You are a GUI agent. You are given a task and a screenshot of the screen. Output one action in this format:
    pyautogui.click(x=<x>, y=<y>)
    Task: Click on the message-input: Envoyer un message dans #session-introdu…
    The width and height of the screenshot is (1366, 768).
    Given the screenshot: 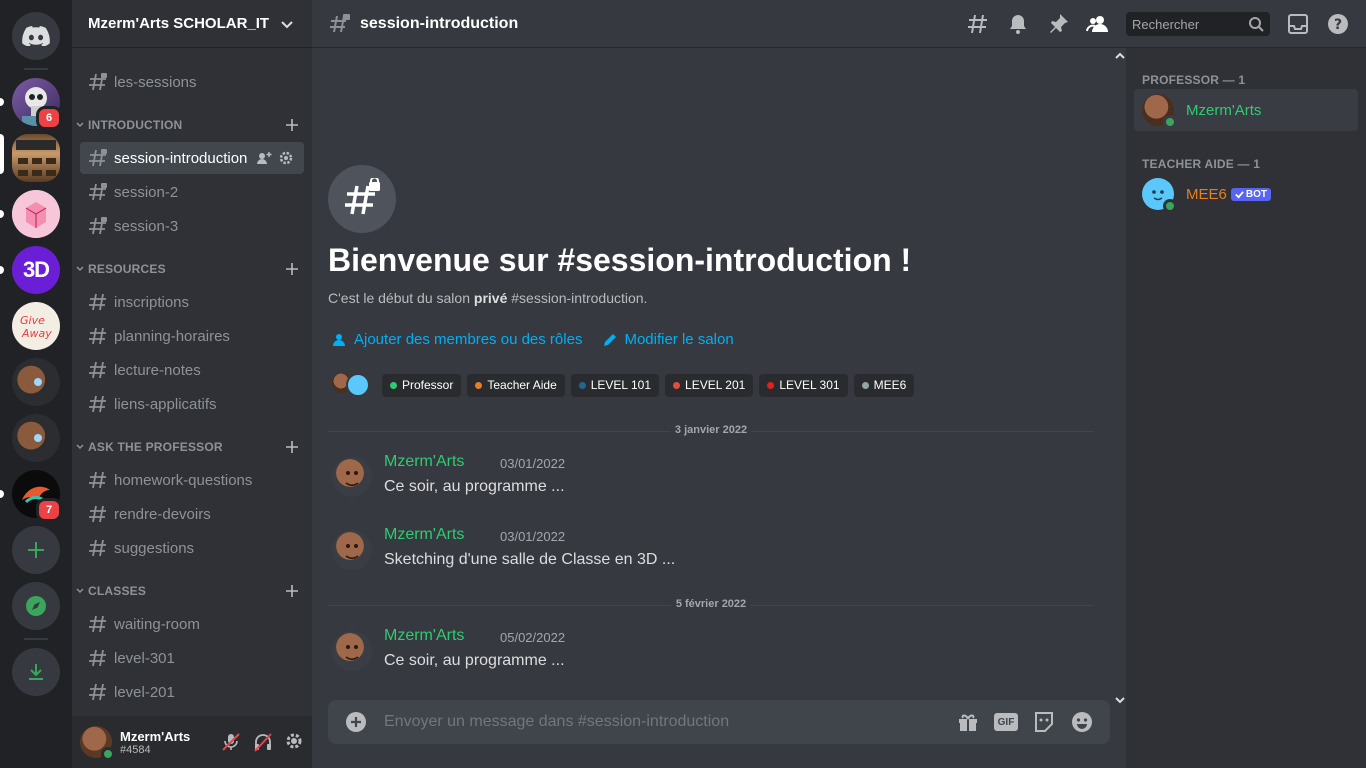 What is the action you would take?
    pyautogui.click(x=556, y=722)
    